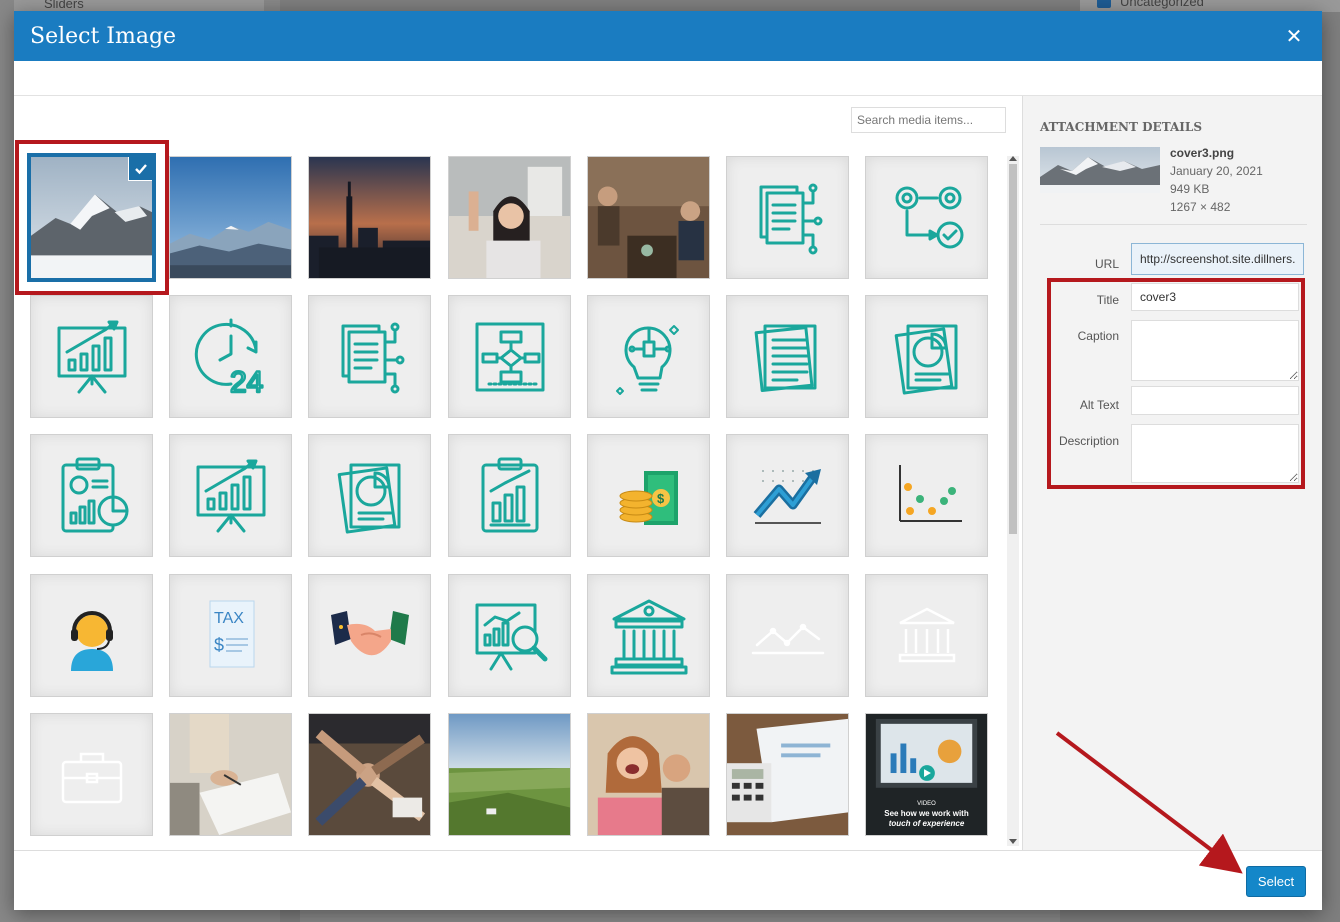 The height and width of the screenshot is (922, 1340). What do you see at coordinates (1190, 189) in the screenshot?
I see `attachment-size: 949 KB` at bounding box center [1190, 189].